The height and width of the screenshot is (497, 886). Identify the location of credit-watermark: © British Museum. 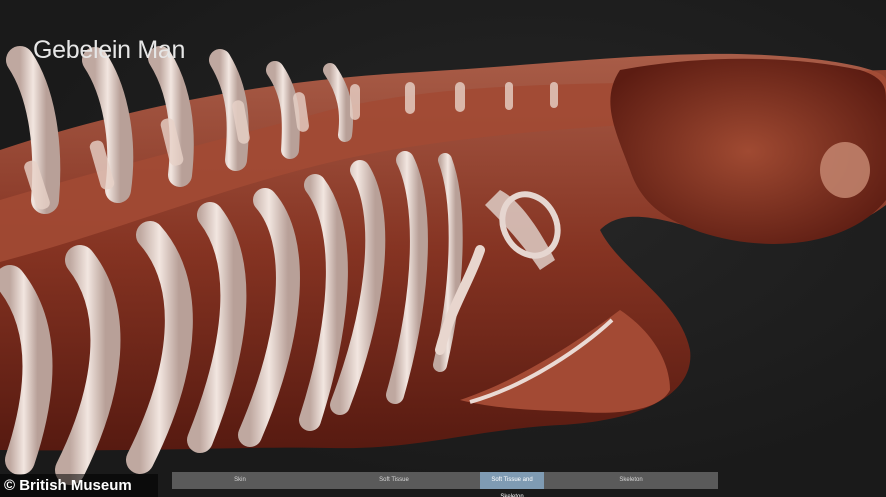
(79, 485).